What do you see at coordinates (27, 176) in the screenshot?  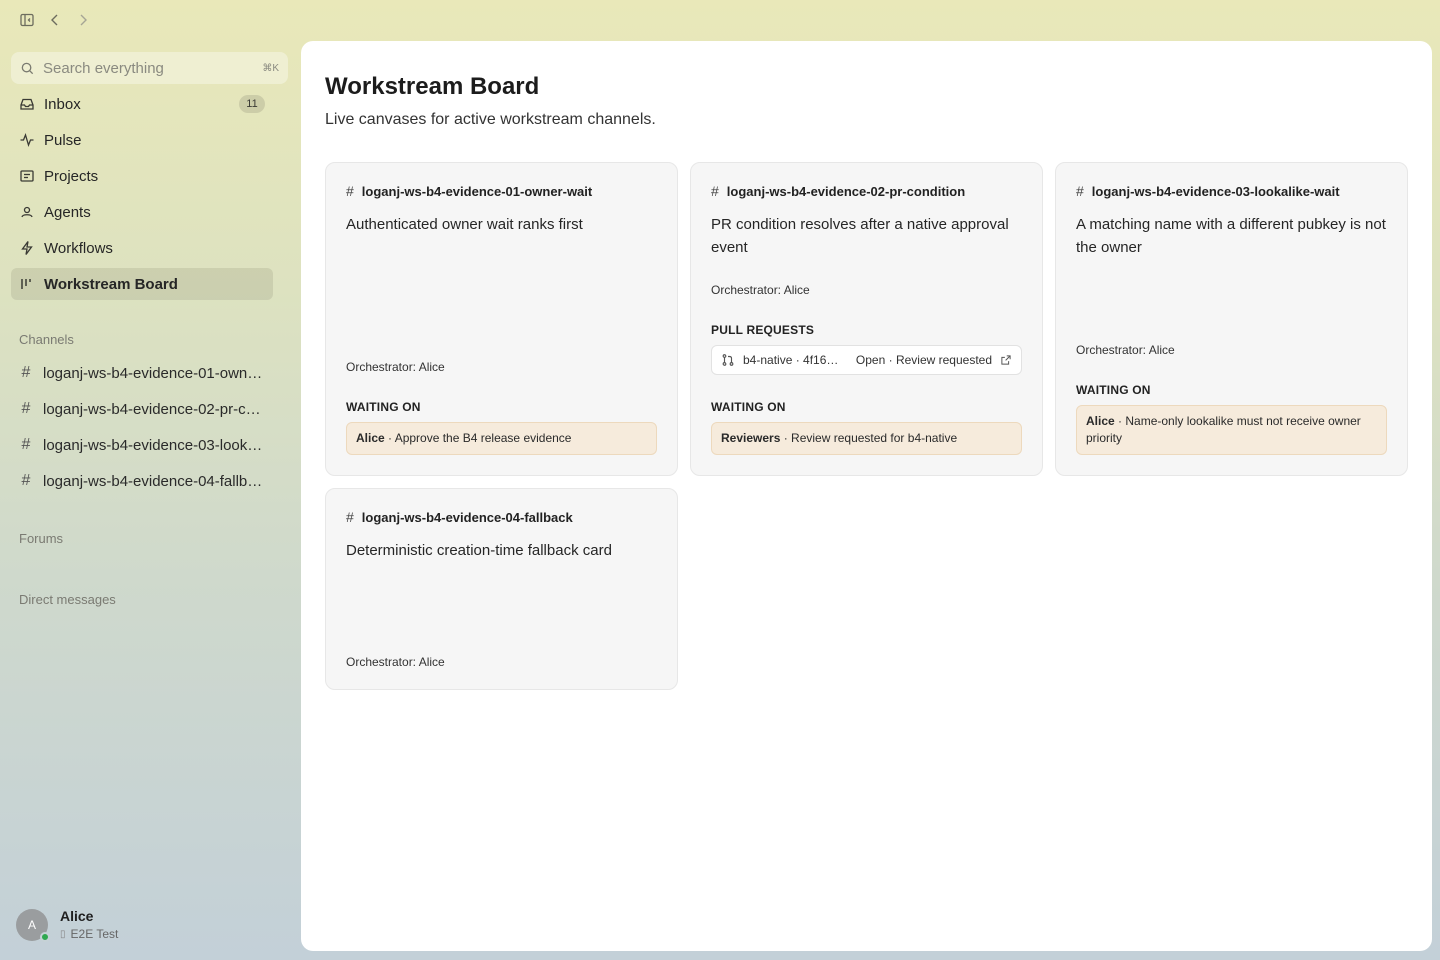 I see `folder-icon` at bounding box center [27, 176].